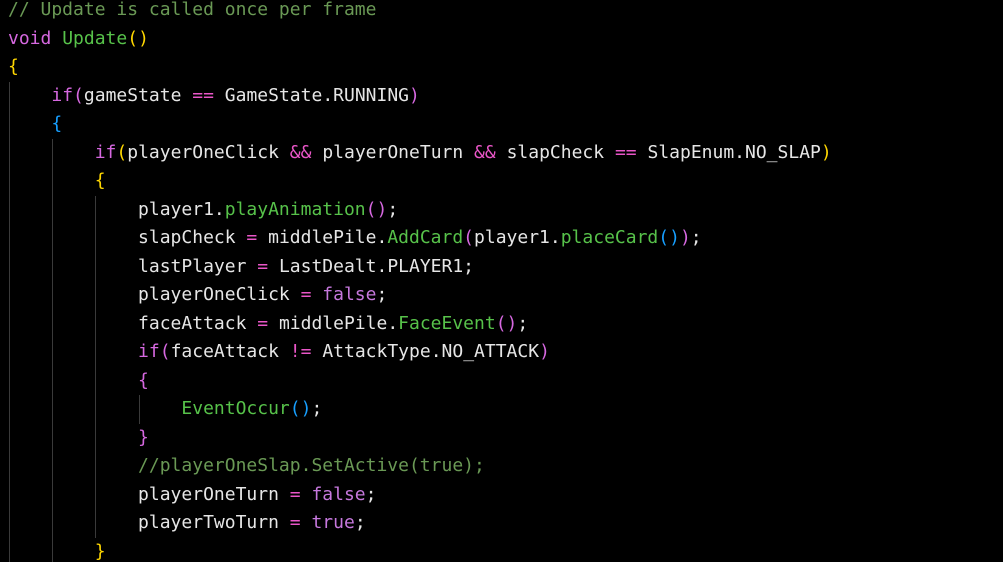 The image size is (1003, 562). I want to click on code-token-plain: gameState, so click(138, 95).